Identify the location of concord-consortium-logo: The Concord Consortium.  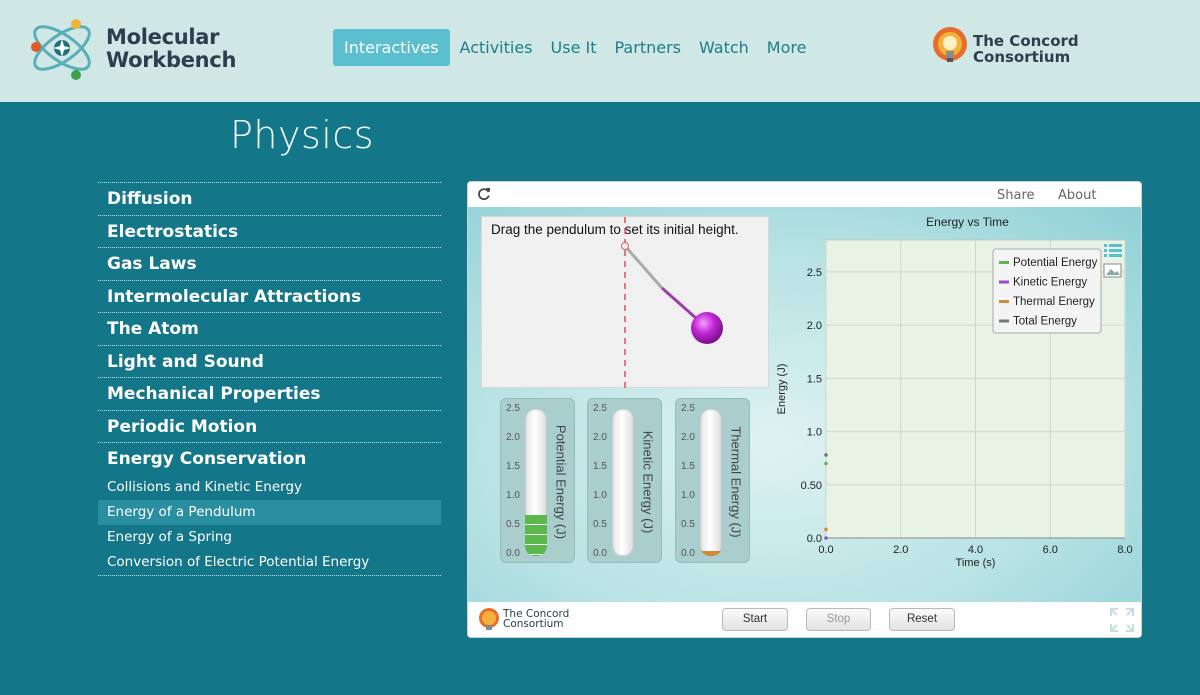
(1005, 48).